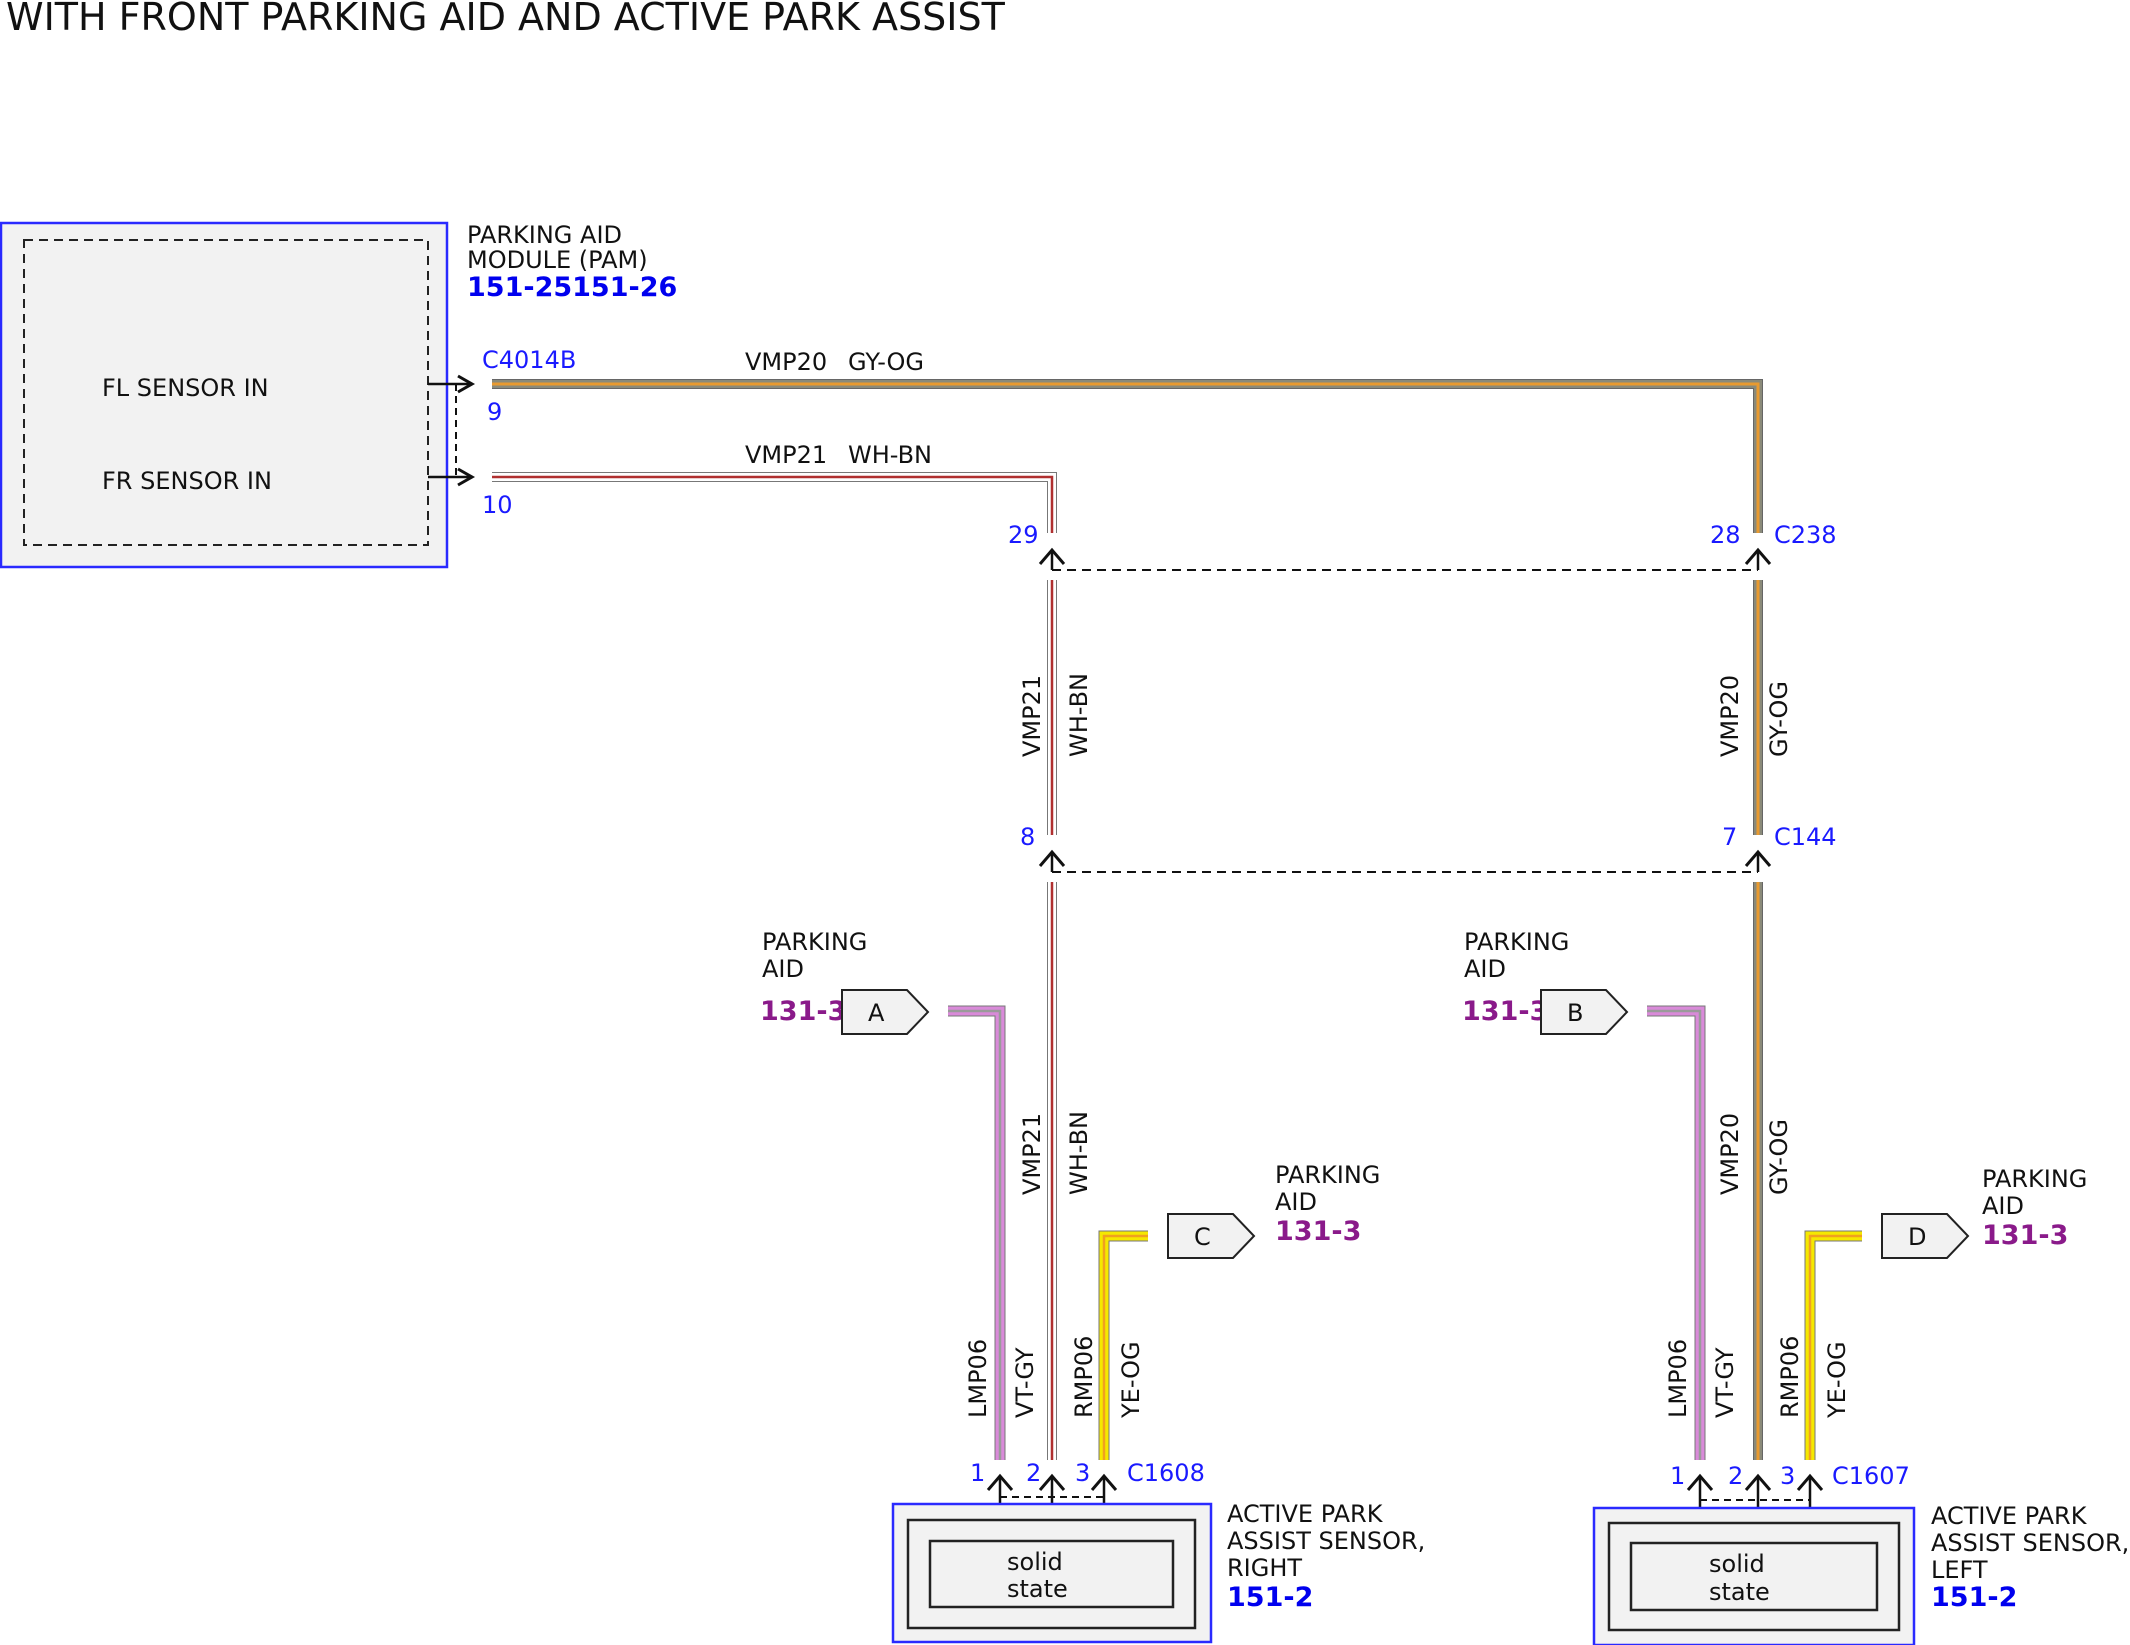 The height and width of the screenshot is (1645, 2130). Describe the element at coordinates (1211, 1236) in the screenshot. I see `offpage-connector-c: C` at that location.